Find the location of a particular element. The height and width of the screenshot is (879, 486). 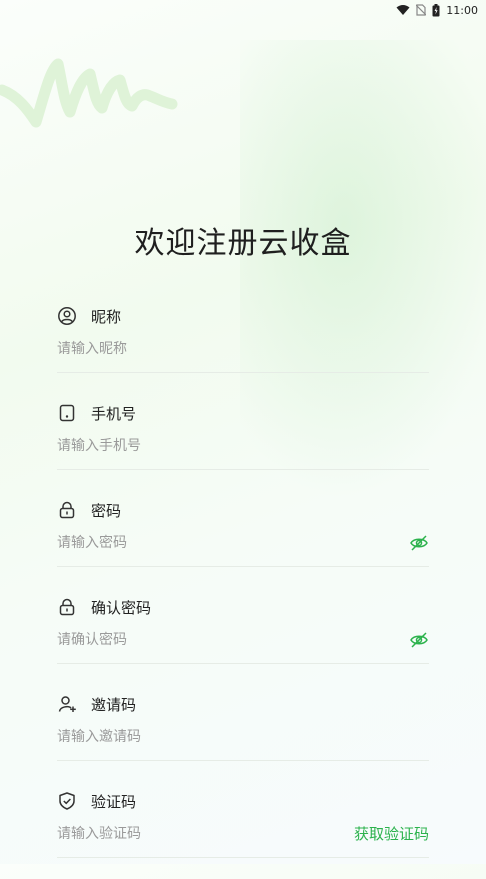

phone-field: 手机号 is located at coordinates (243, 446).